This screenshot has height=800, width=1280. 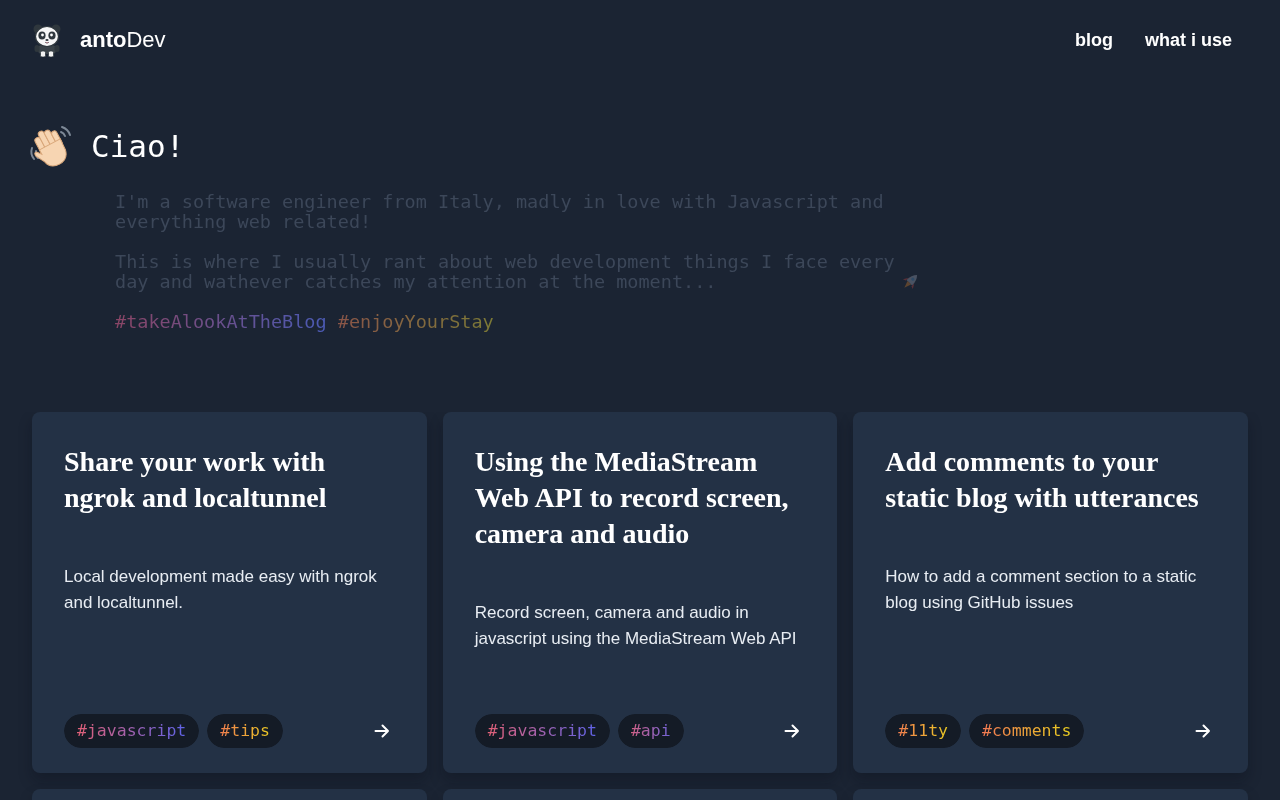 I want to click on panda-icon, so click(x=47, y=40).